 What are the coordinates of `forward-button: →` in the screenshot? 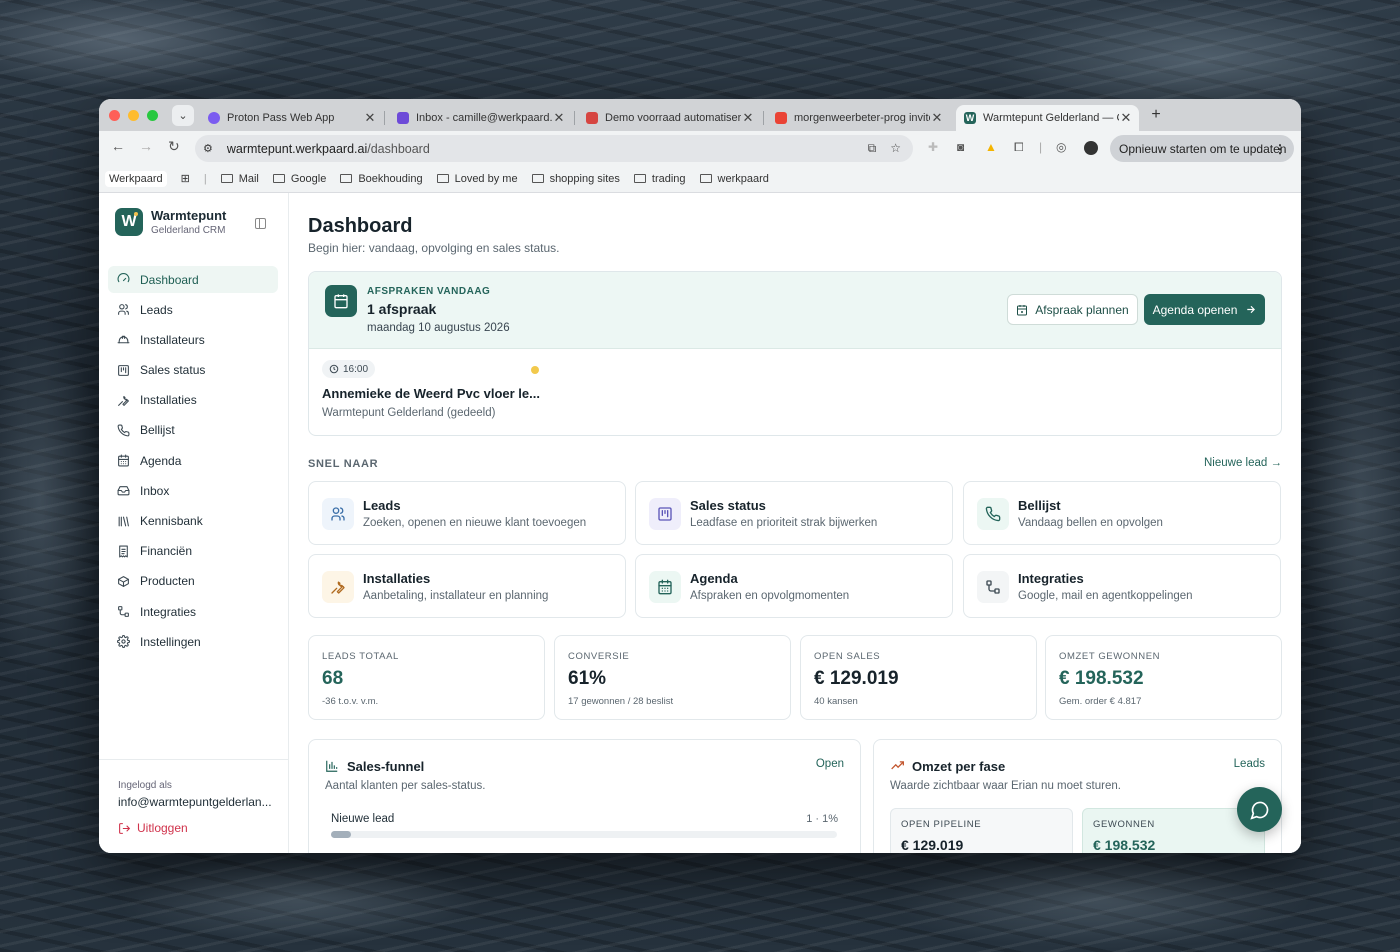 It's located at (146, 146).